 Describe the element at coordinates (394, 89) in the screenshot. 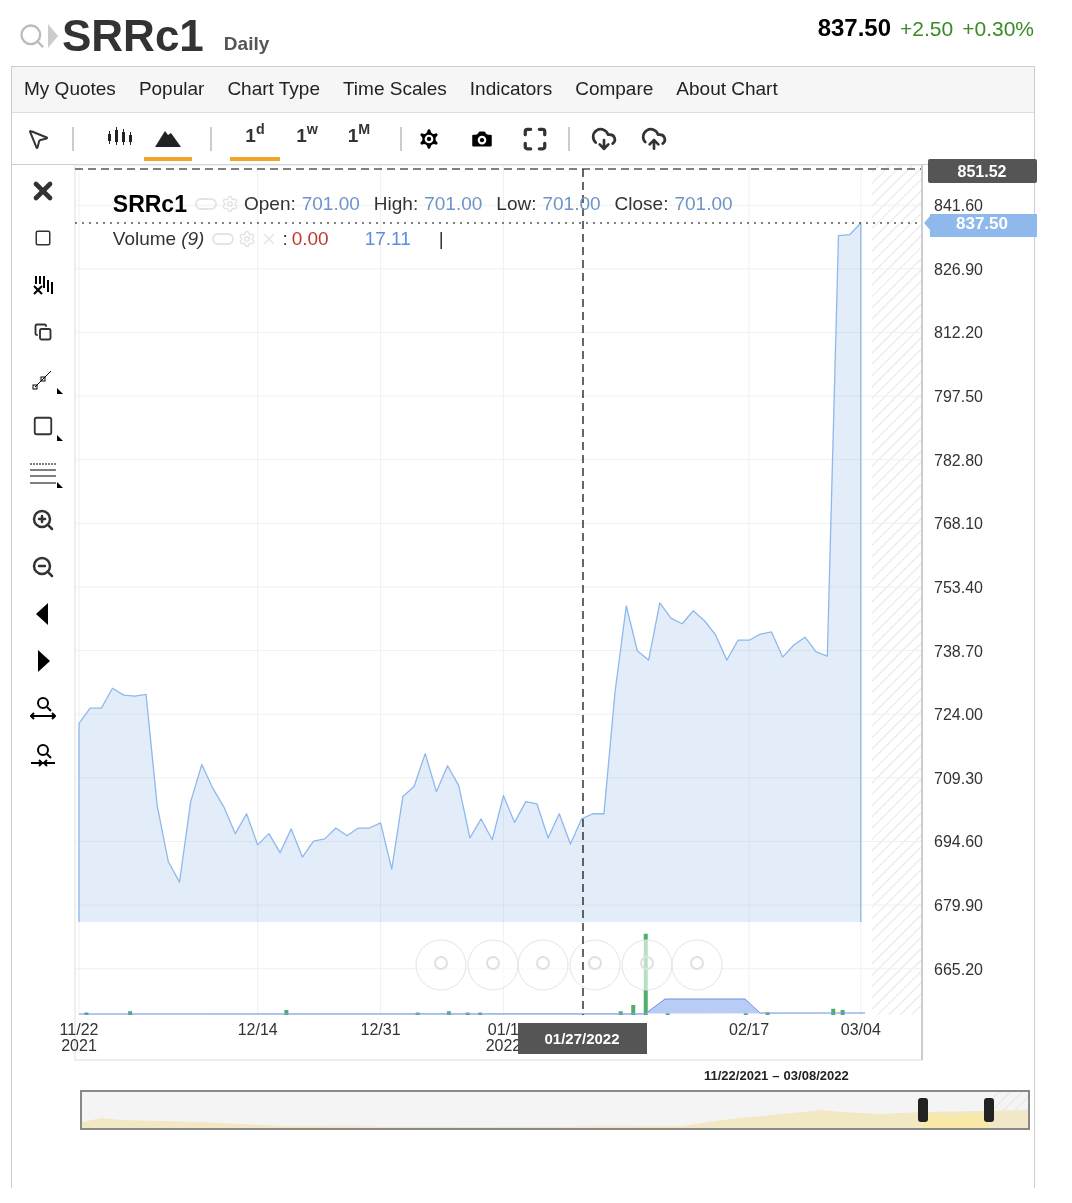

I see `menu-item: Time Scales` at that location.